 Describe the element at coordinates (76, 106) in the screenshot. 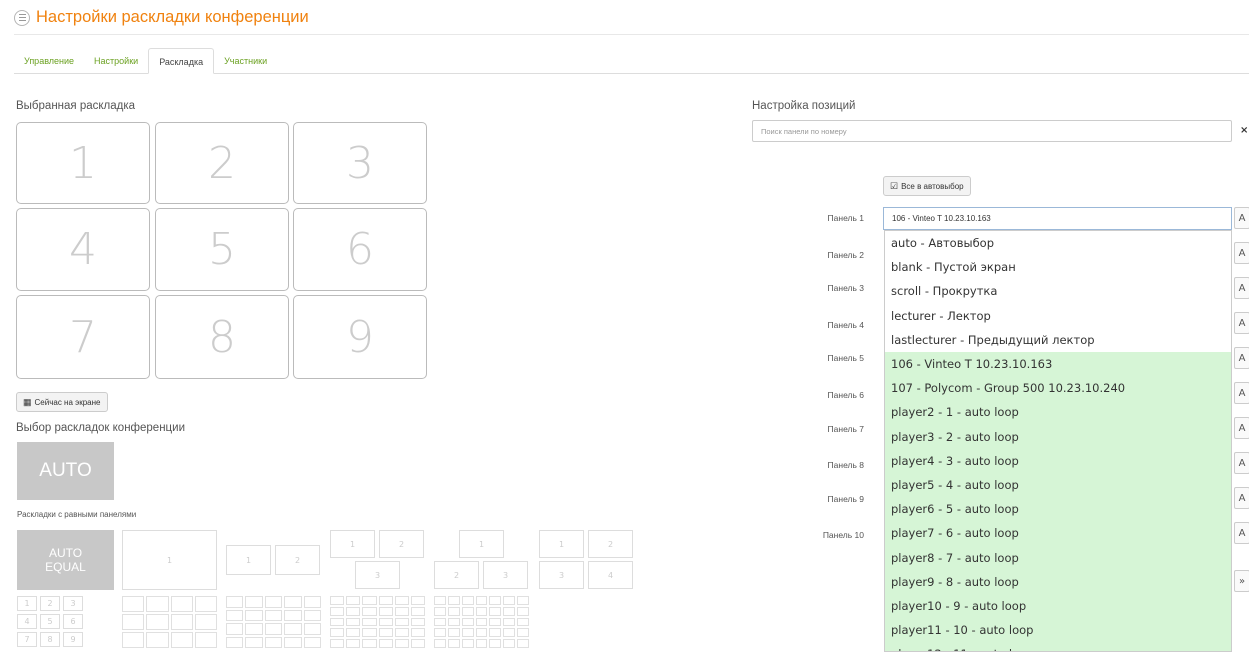

I see `selected-layout-title: Выбранная раскладка` at that location.